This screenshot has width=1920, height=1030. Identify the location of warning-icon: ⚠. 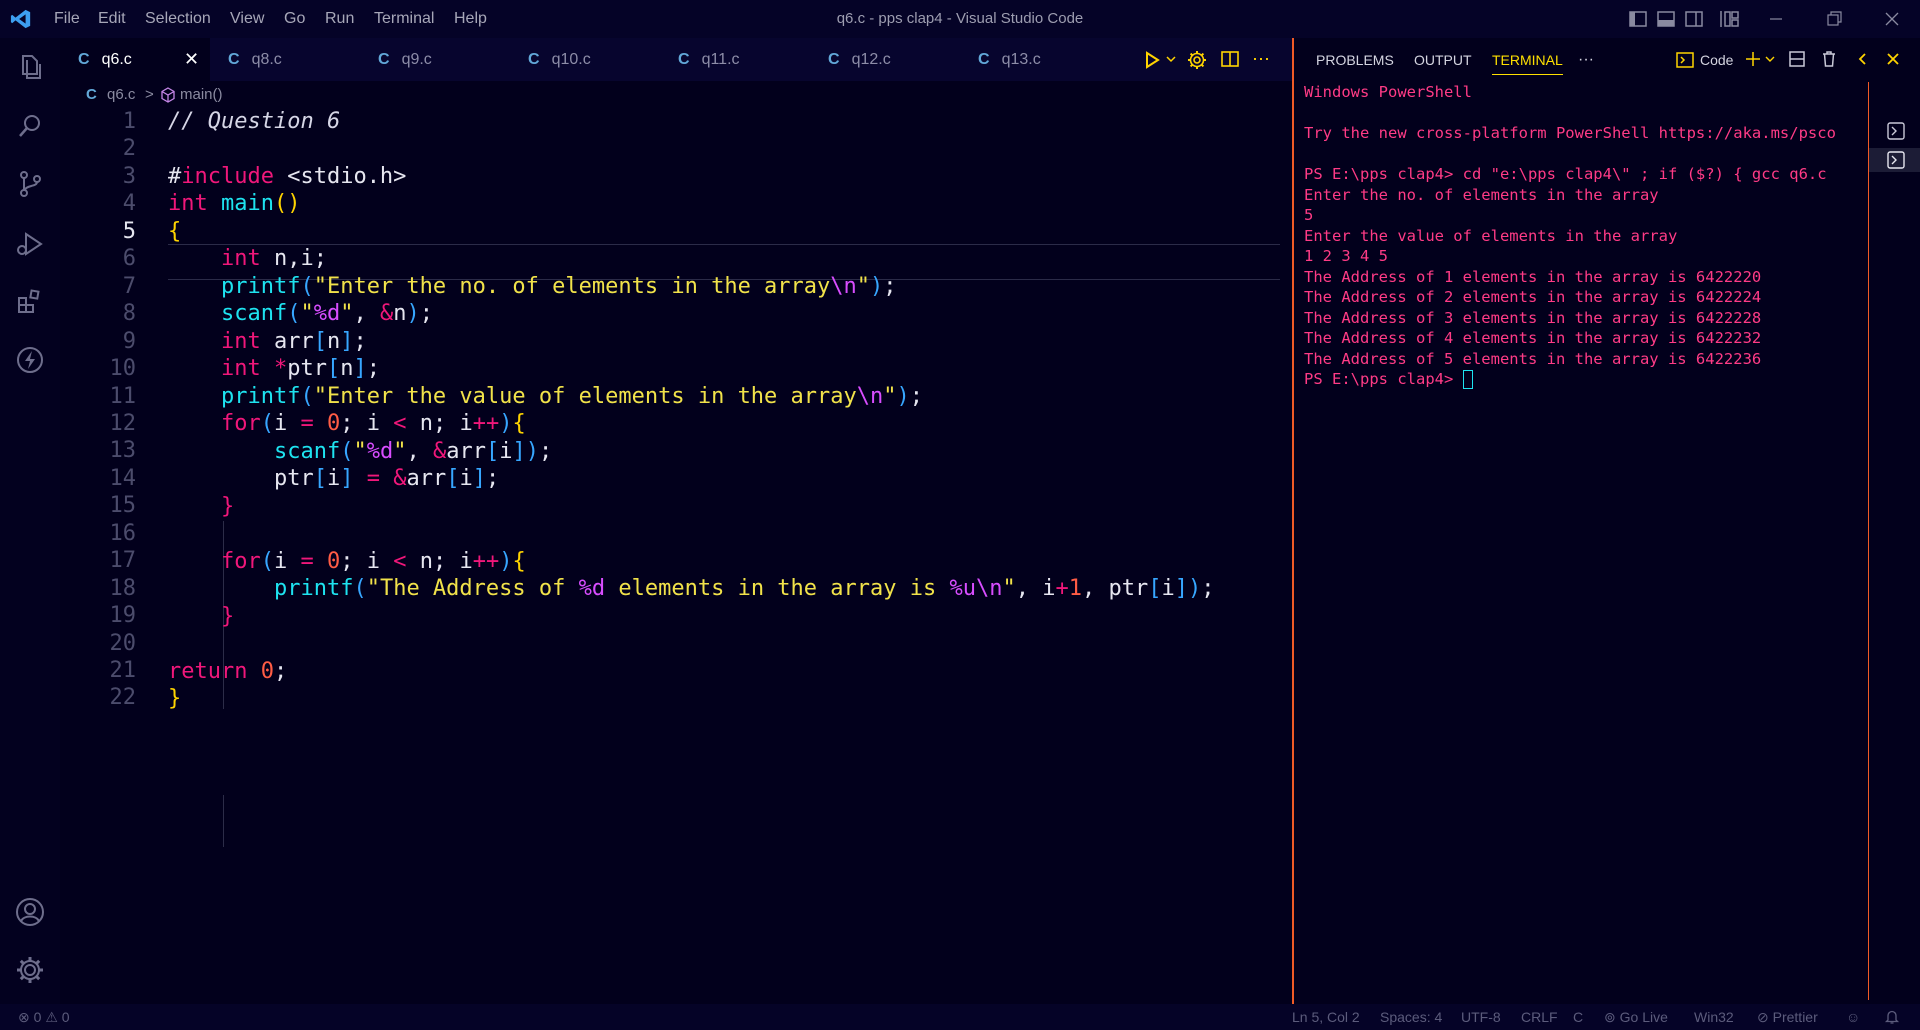
(51, 1017).